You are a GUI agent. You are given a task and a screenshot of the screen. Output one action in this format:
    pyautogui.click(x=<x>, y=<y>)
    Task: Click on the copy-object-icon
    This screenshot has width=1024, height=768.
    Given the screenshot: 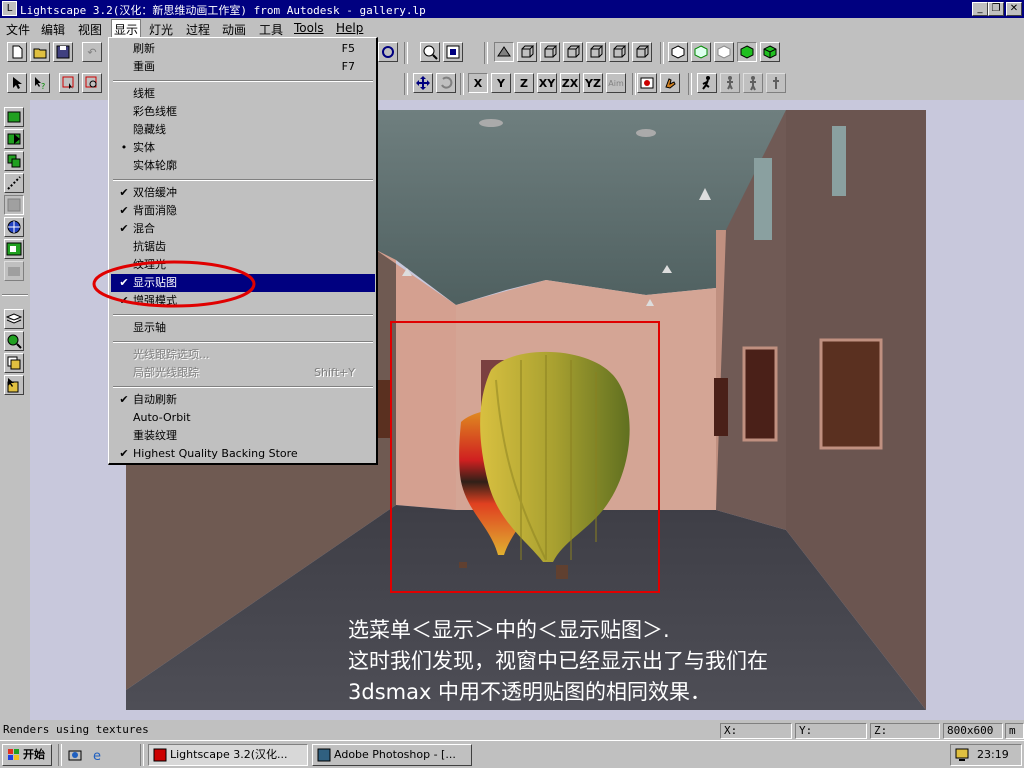 What is the action you would take?
    pyautogui.click(x=14, y=363)
    